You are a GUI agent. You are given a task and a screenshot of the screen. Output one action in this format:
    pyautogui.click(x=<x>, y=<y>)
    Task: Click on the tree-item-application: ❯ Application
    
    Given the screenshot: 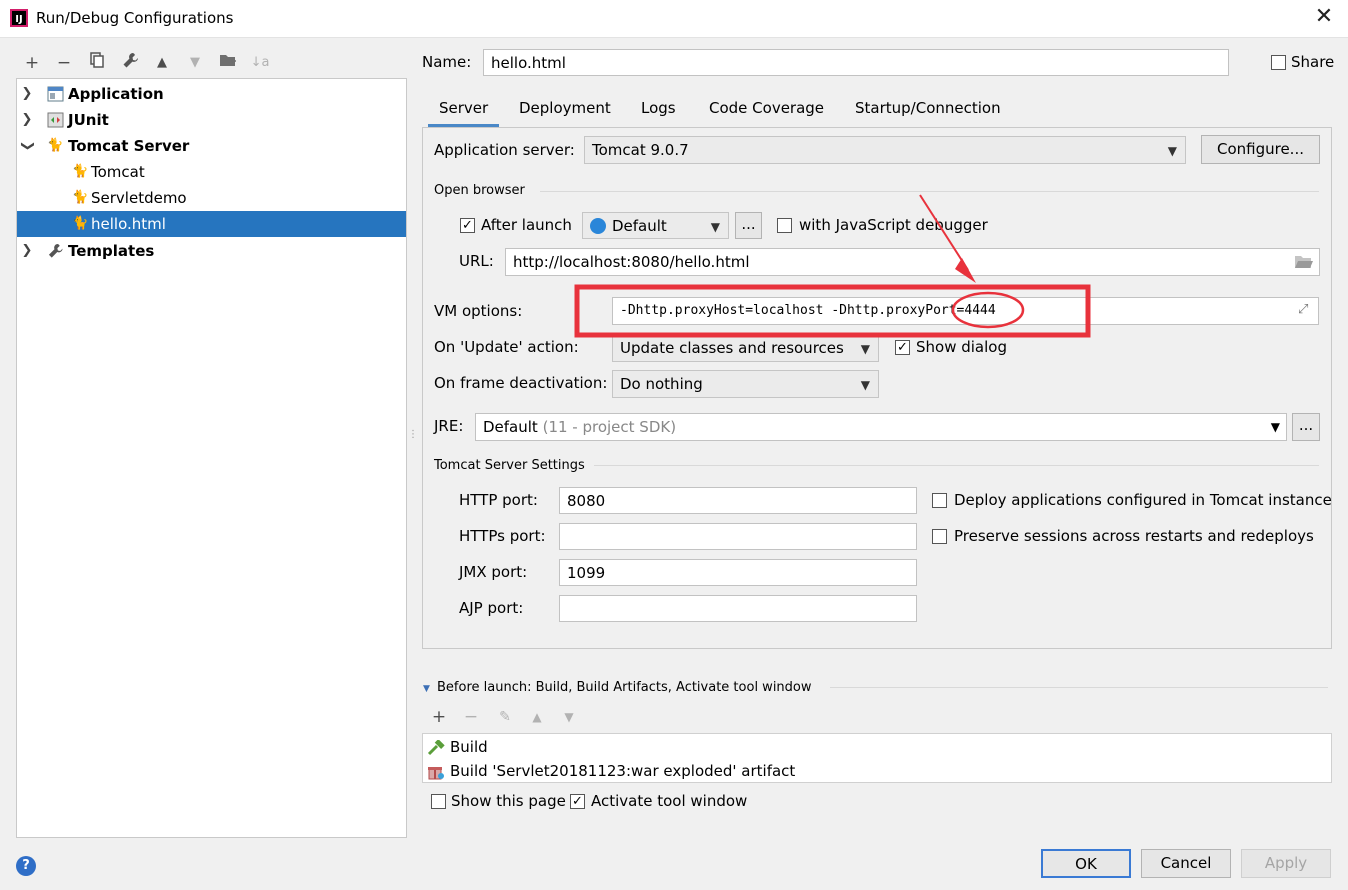 What is the action you would take?
    pyautogui.click(x=211, y=94)
    